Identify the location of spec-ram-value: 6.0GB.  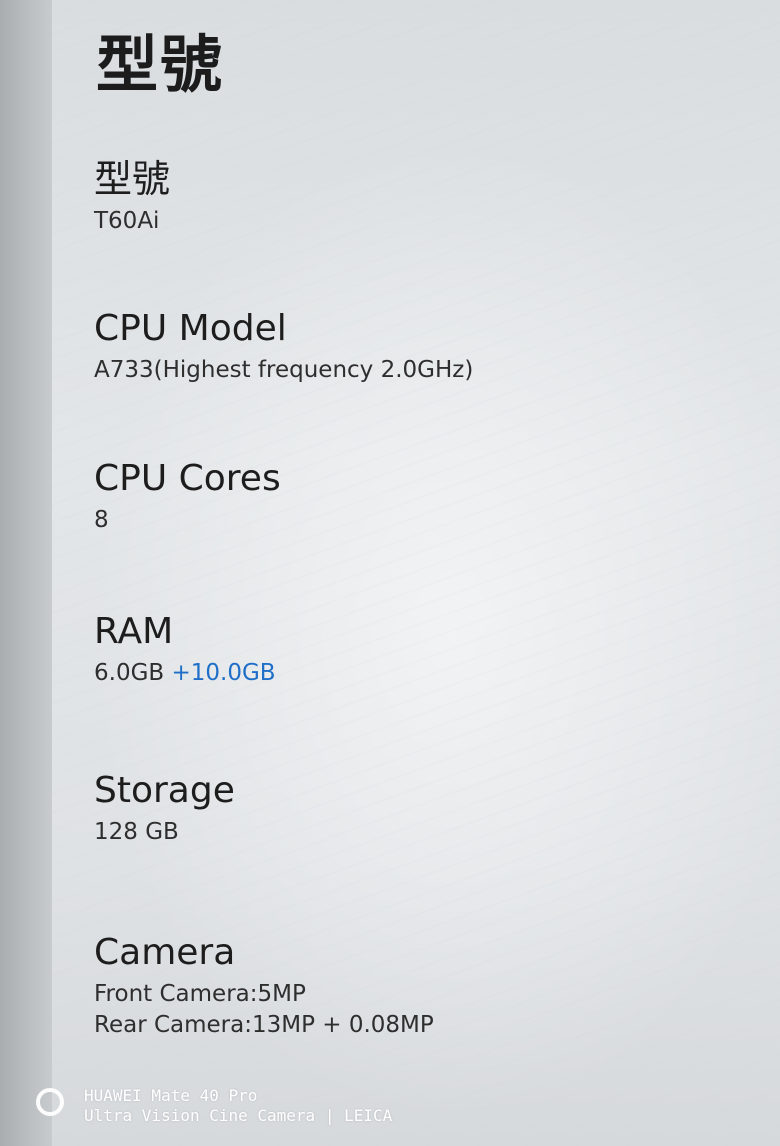
(129, 673).